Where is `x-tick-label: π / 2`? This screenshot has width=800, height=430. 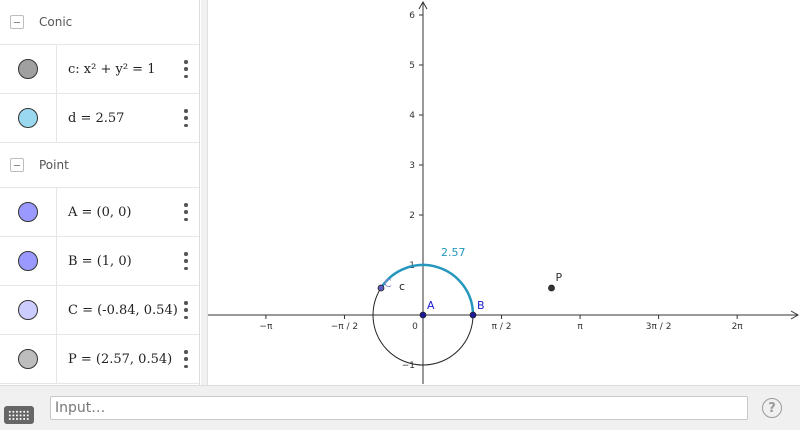
x-tick-label: π / 2 is located at coordinates (502, 327).